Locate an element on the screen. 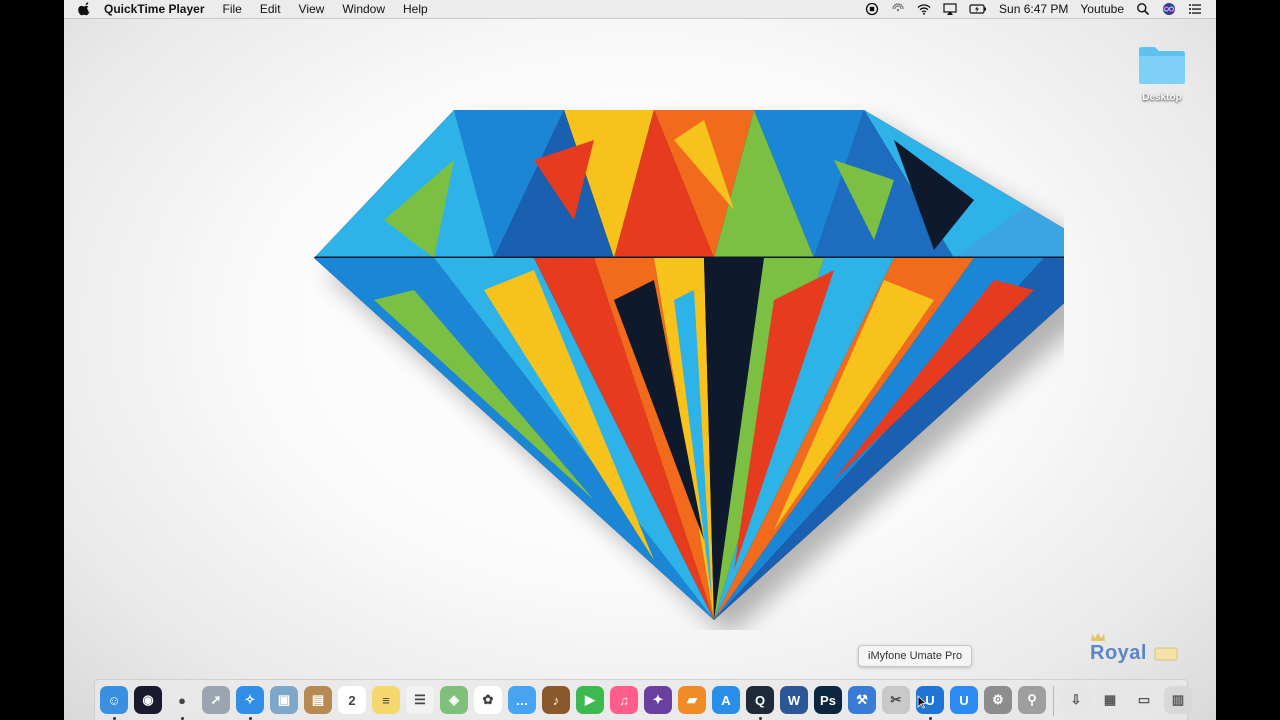 The height and width of the screenshot is (720, 1280). quicktime-icon-glyph: Q is located at coordinates (760, 700).